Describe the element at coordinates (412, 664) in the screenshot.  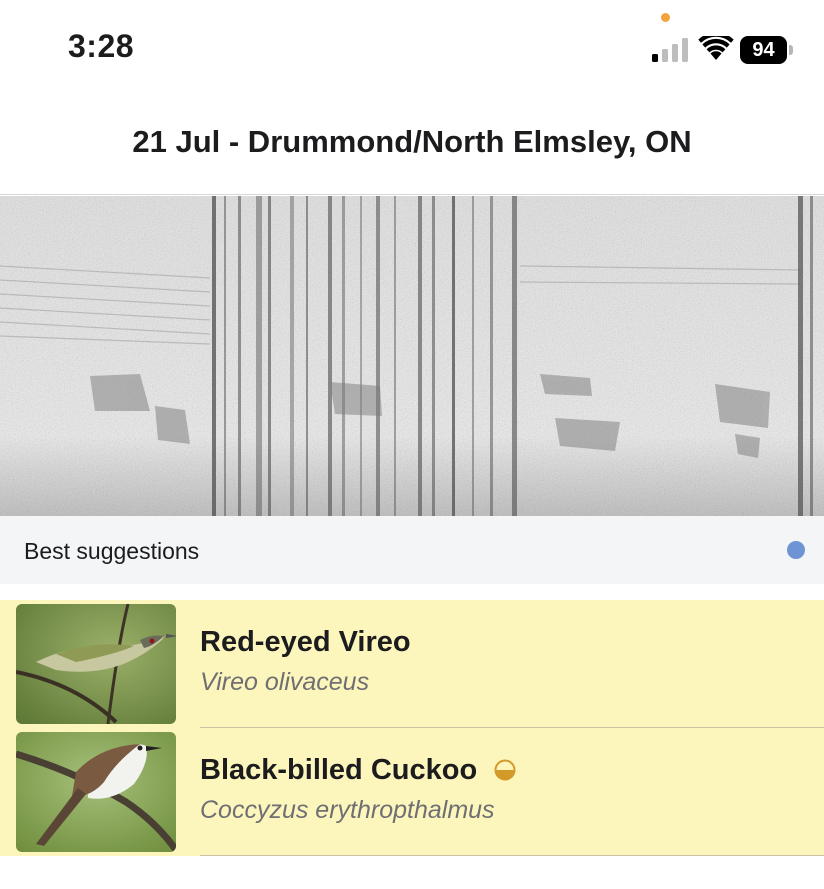
I see `list-item: Red-eyed Vireo Vireo olivaceus` at that location.